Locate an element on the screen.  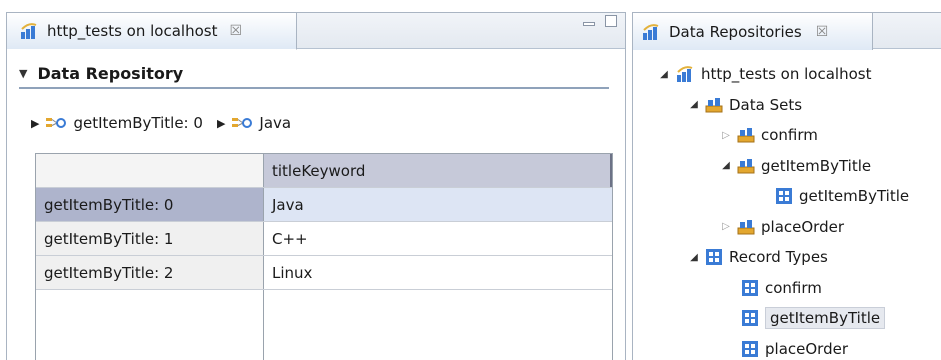
empty-cell is located at coordinates (438, 325).